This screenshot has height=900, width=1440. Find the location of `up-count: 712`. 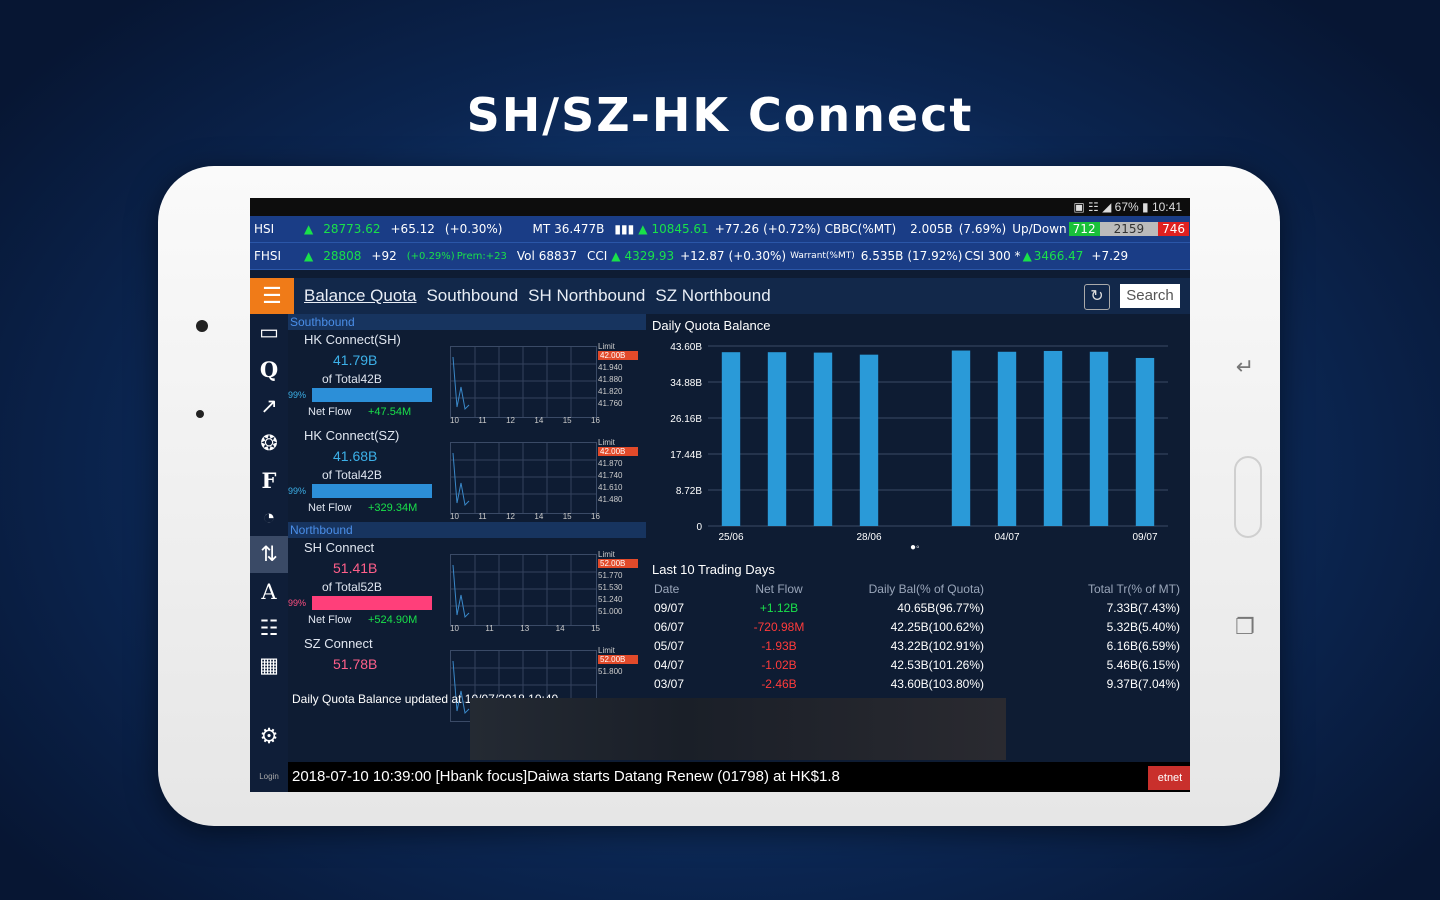

up-count: 712 is located at coordinates (1084, 229).